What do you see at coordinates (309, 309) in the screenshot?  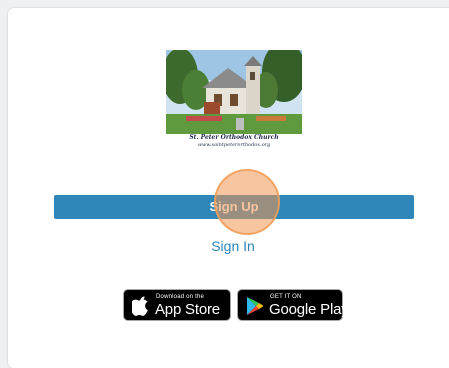 I see `google-play-big-text: Google Play` at bounding box center [309, 309].